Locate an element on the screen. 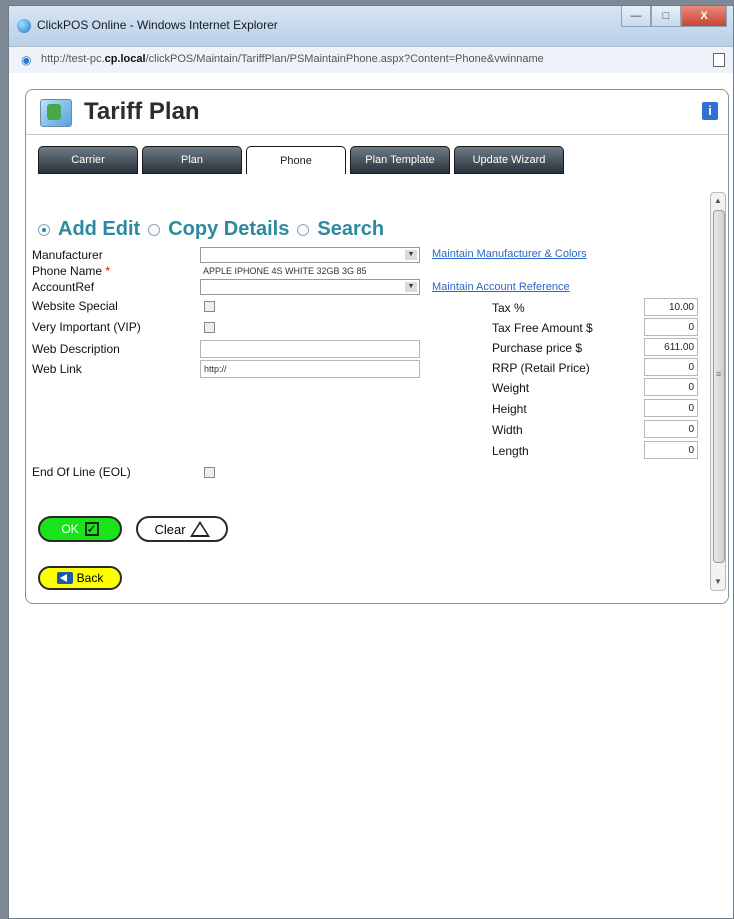 The image size is (734, 919). length-label: Length is located at coordinates (510, 451).